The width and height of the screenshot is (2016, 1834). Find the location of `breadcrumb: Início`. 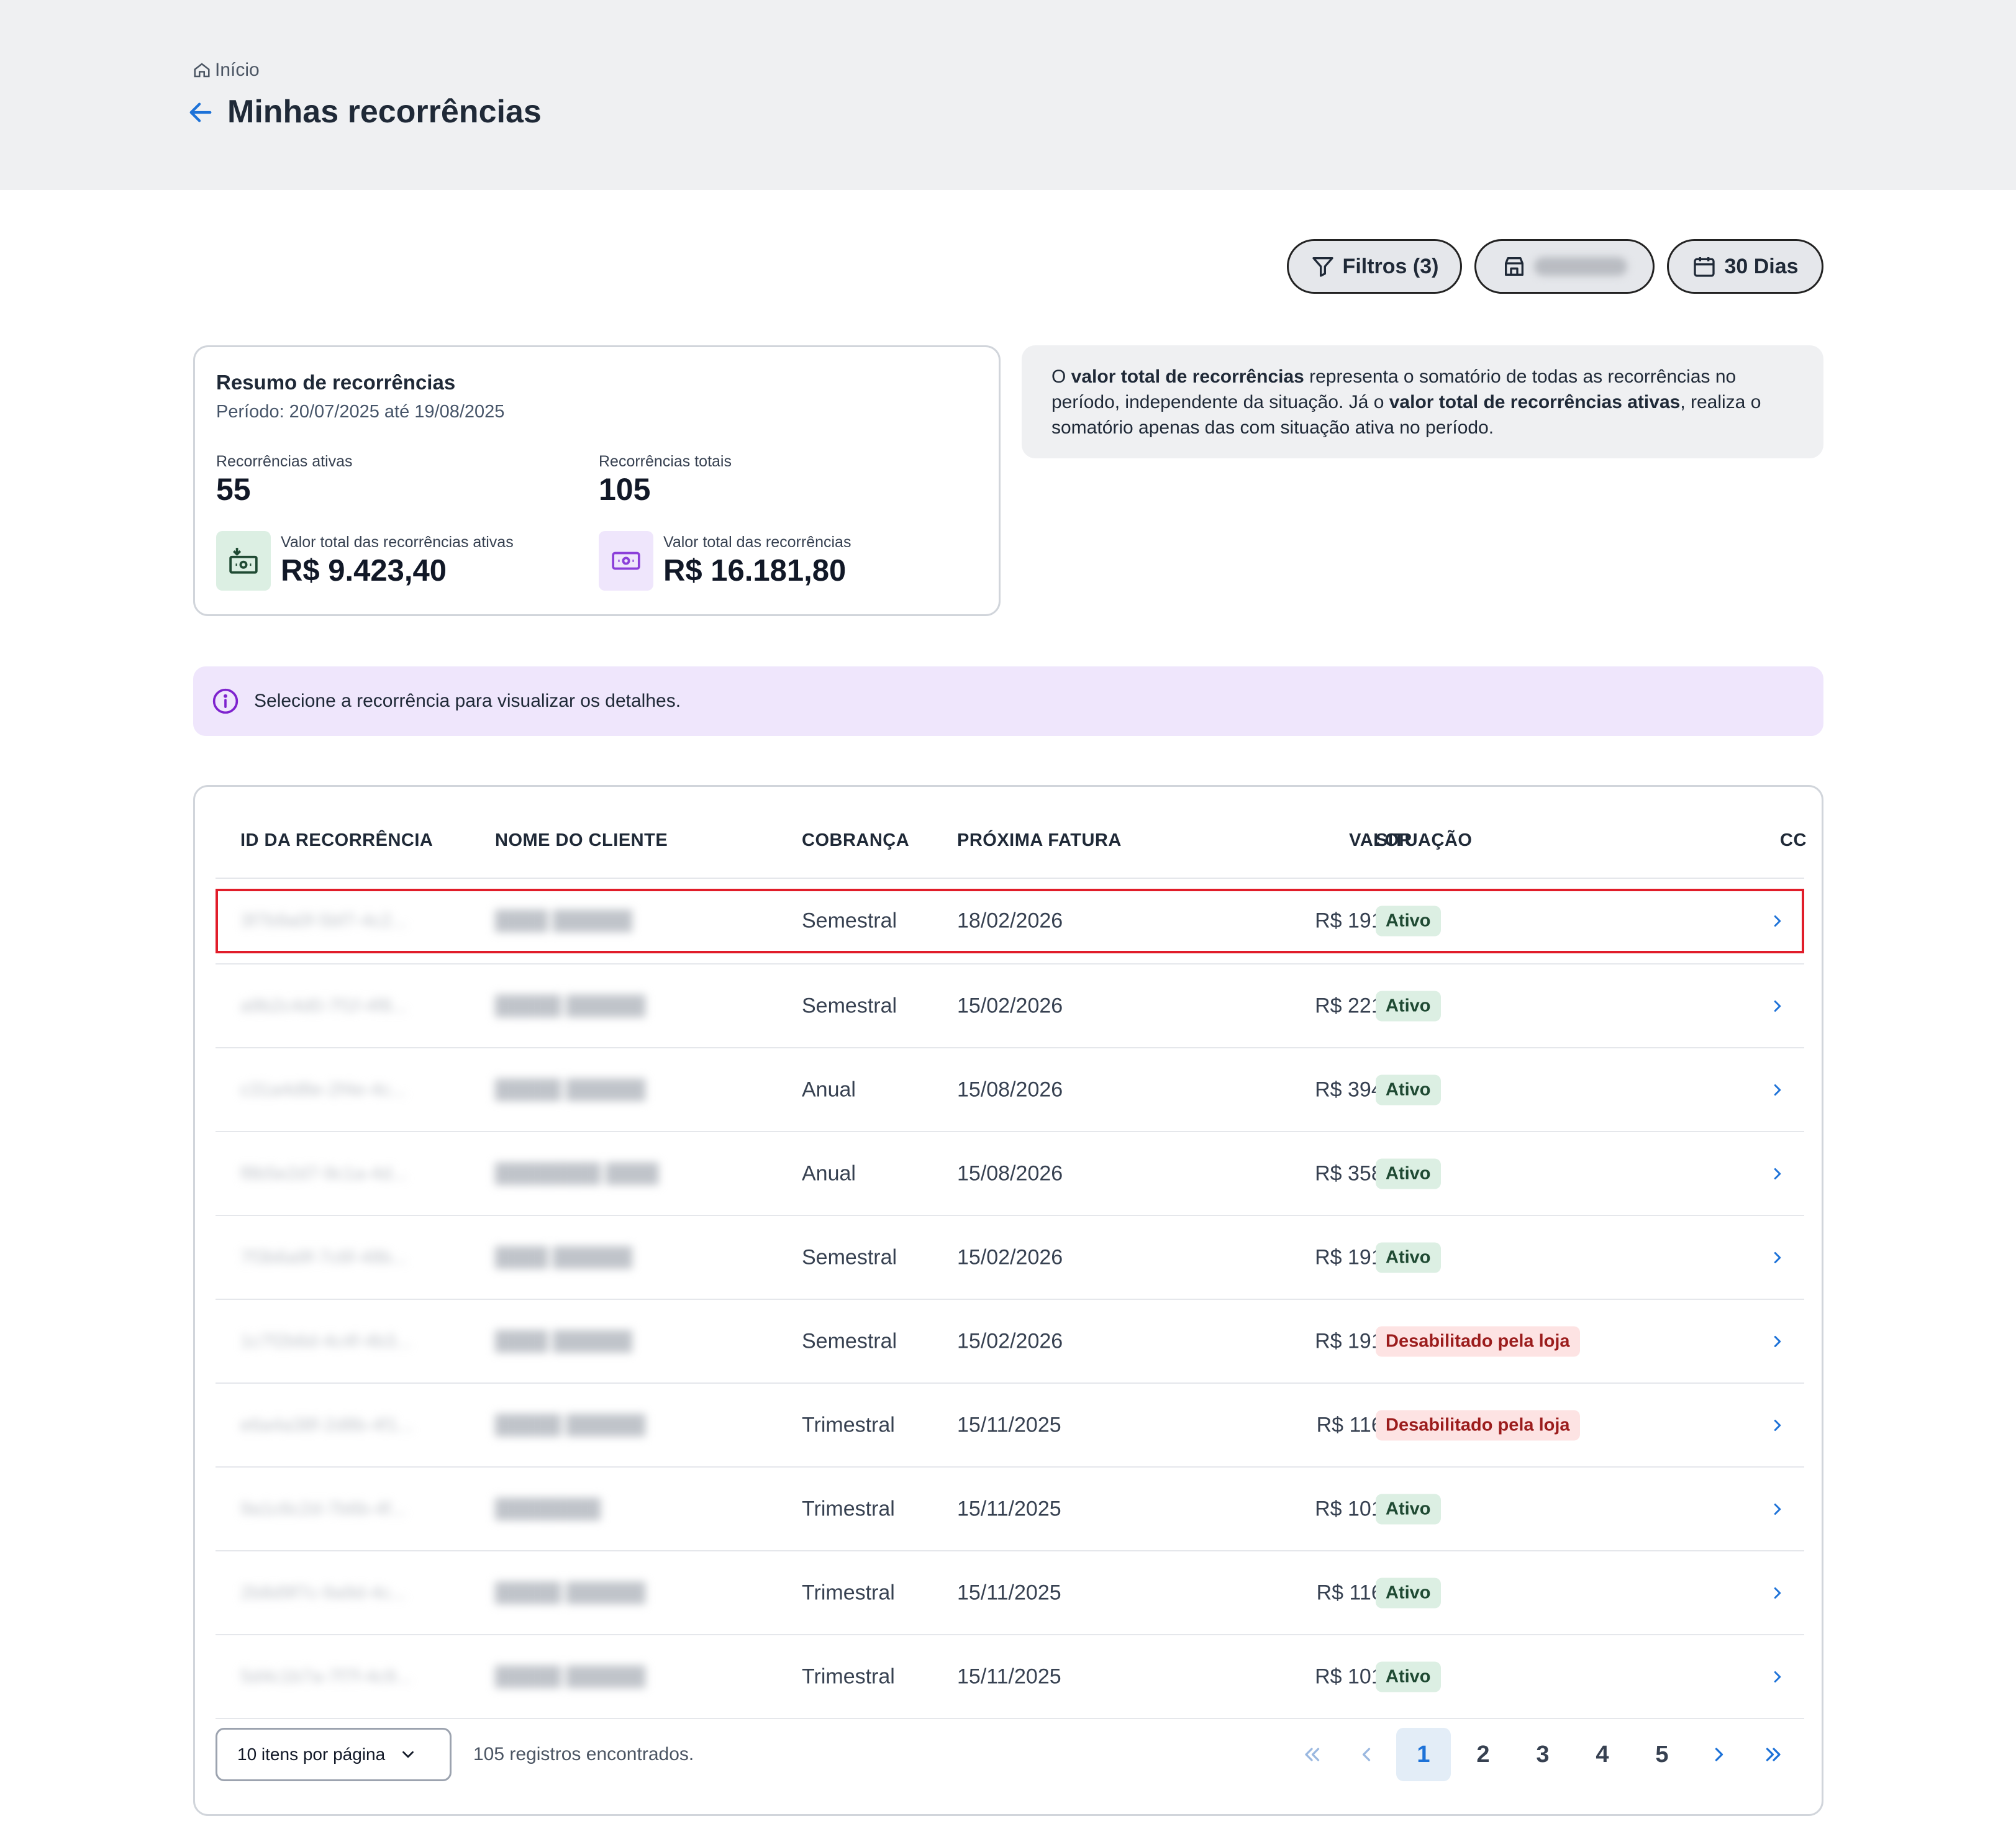

breadcrumb: Início is located at coordinates (226, 70).